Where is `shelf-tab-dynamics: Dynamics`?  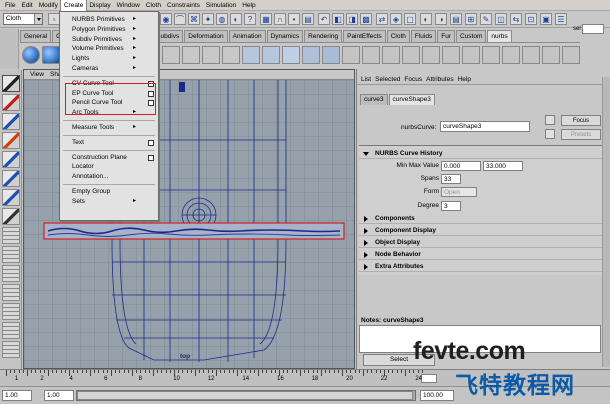
shelf-tab-dynamics: Dynamics is located at coordinates (285, 36).